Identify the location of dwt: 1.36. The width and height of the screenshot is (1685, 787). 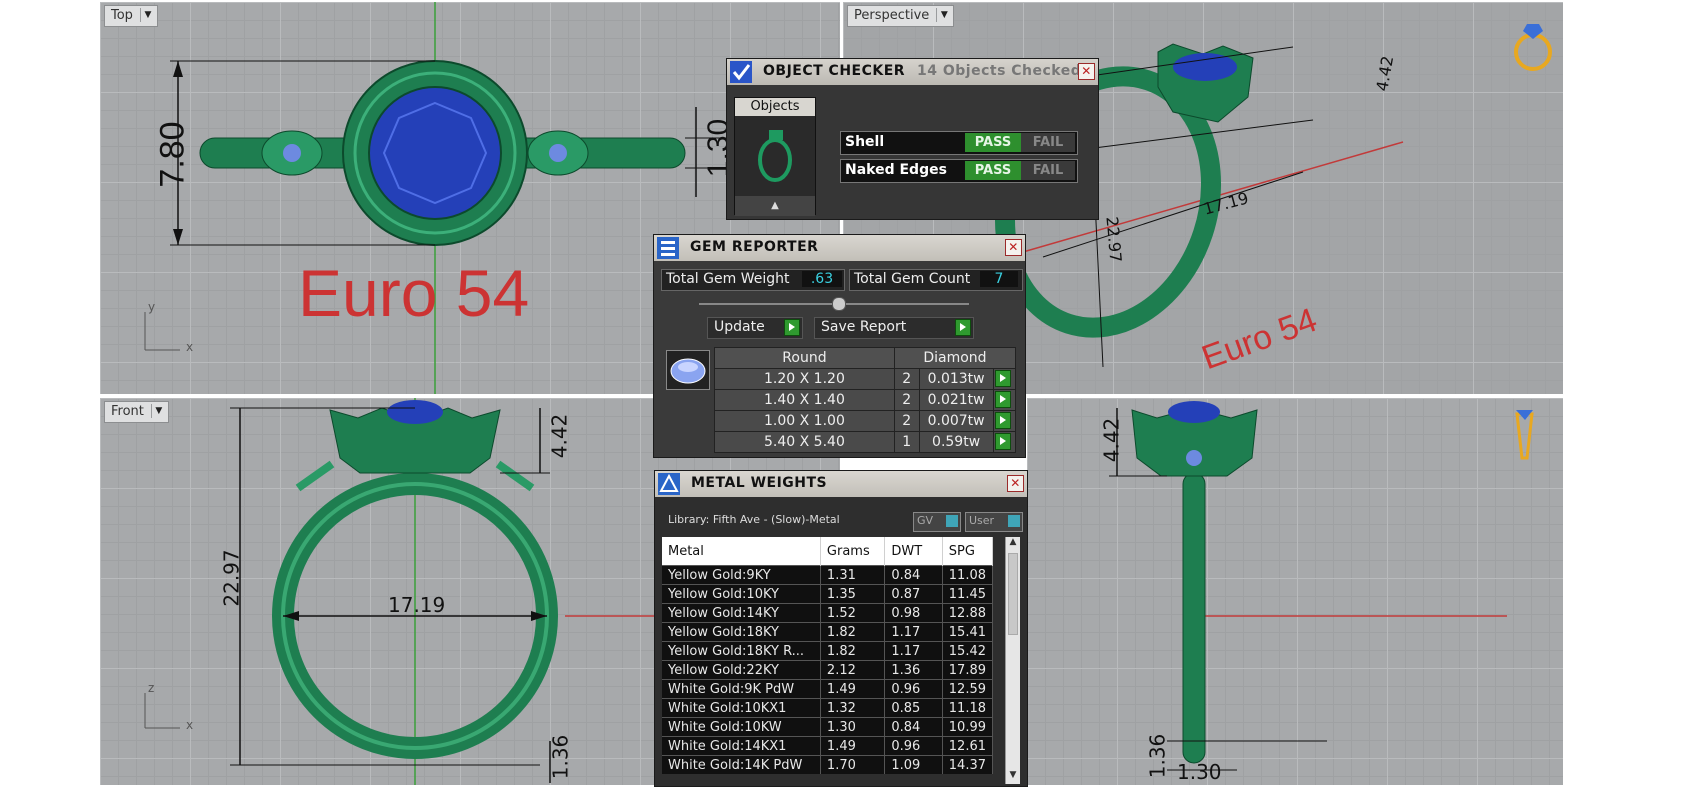
(913, 670).